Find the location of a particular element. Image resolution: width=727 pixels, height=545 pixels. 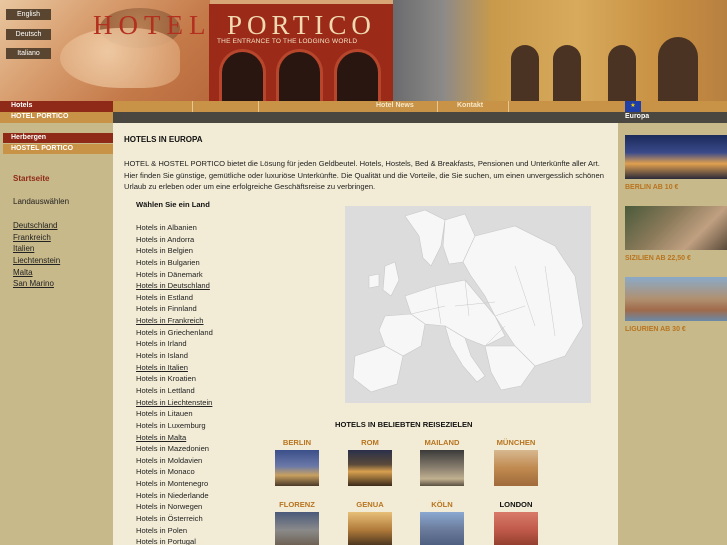

promo-ligurien: LIGURIEN AB 30 € is located at coordinates (676, 305).